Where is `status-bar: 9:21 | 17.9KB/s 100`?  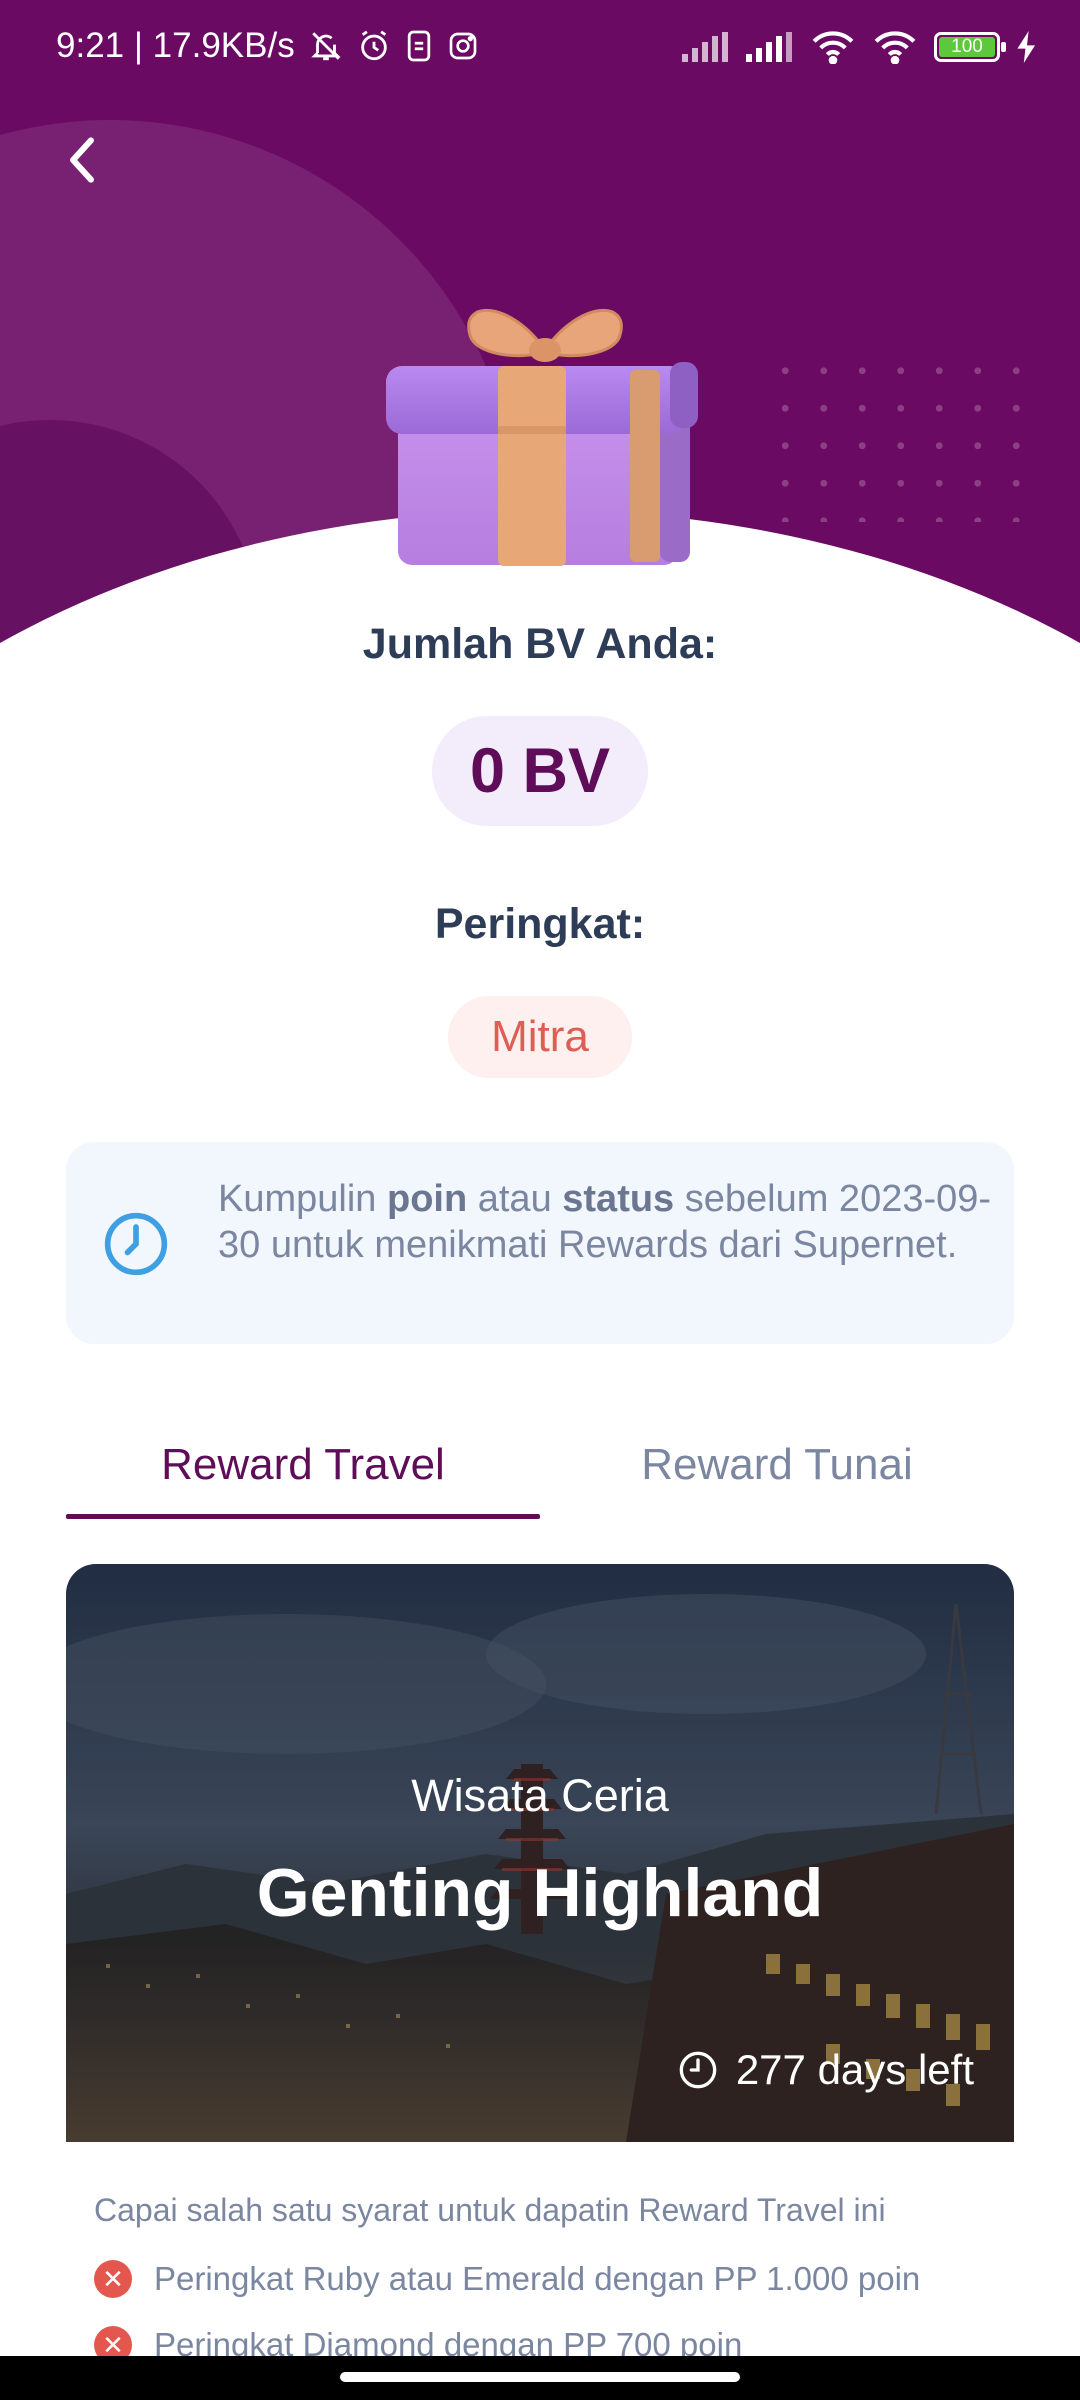
status-bar: 9:21 | 17.9KB/s 100 is located at coordinates (540, 48).